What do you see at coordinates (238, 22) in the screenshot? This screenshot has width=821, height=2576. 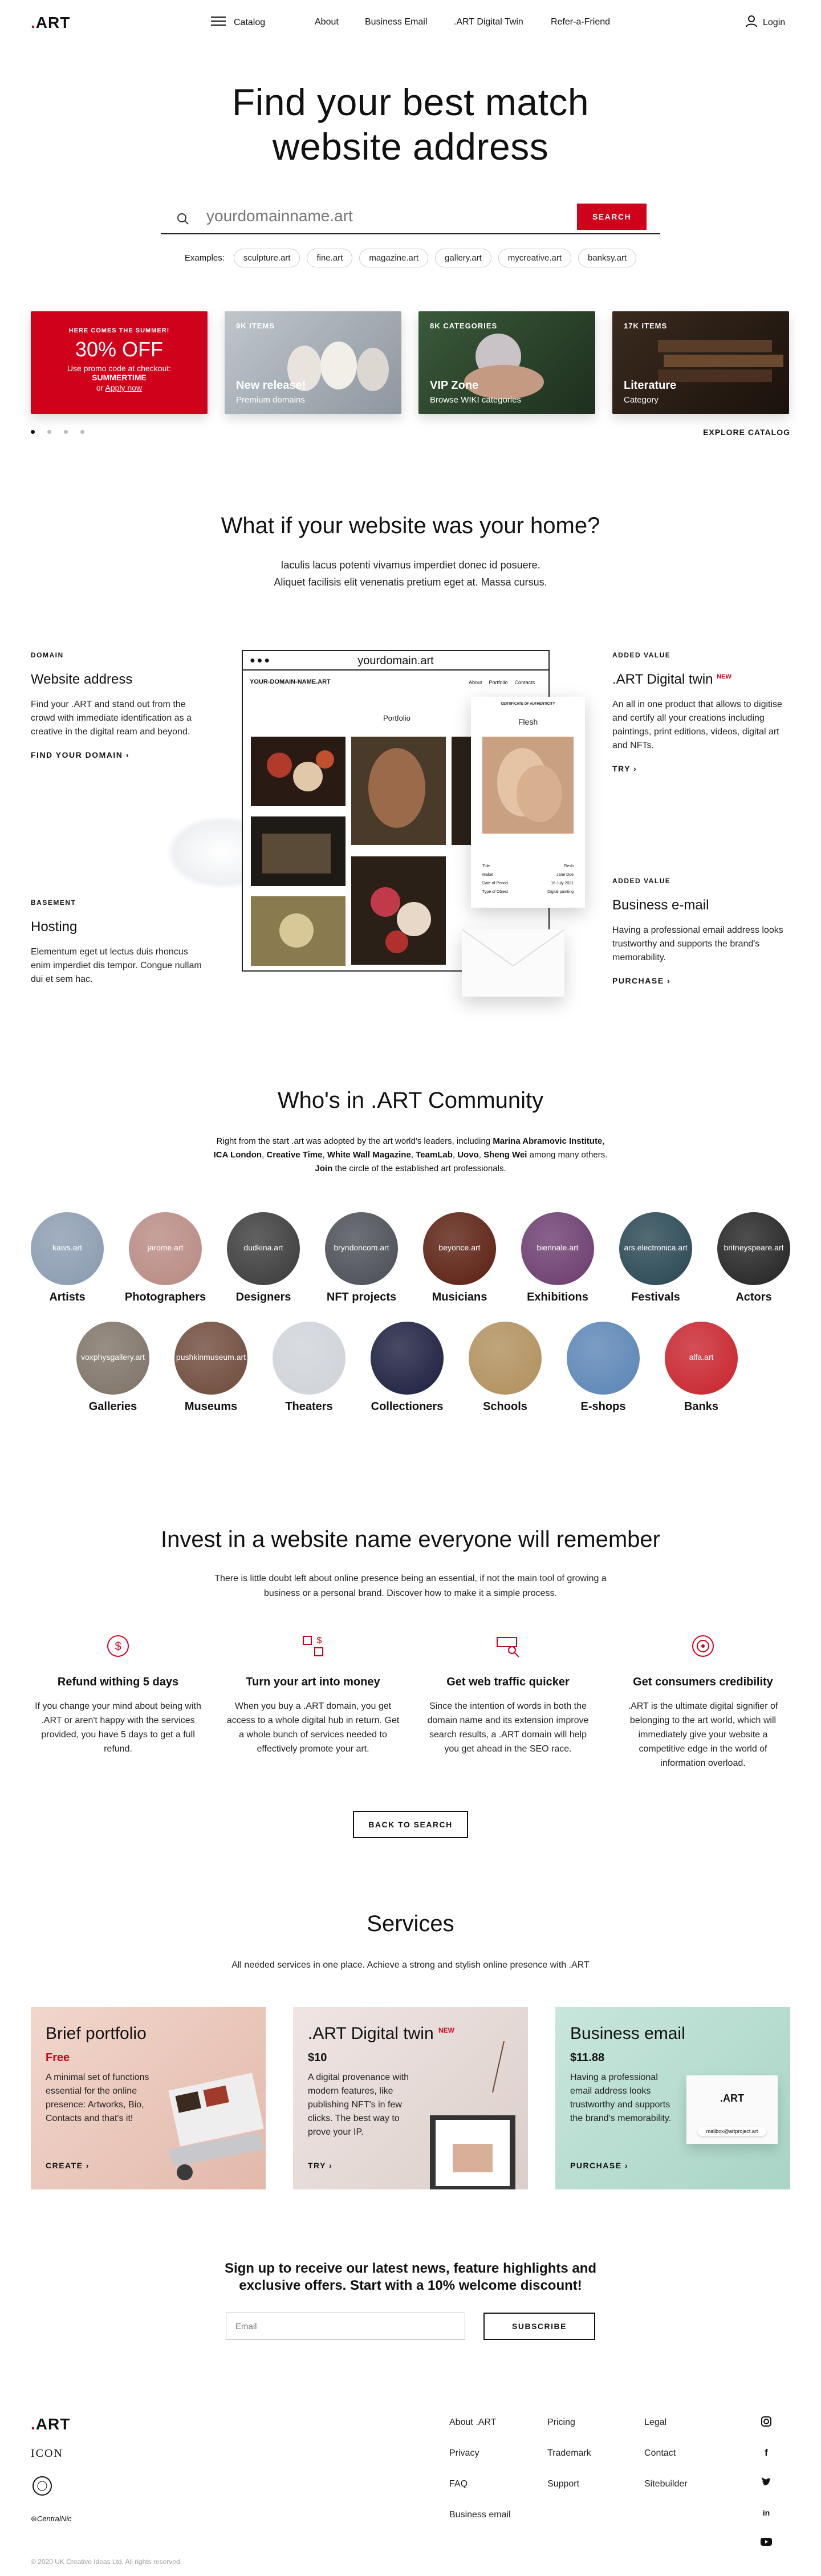 I see `catalog-menu: Catalog` at bounding box center [238, 22].